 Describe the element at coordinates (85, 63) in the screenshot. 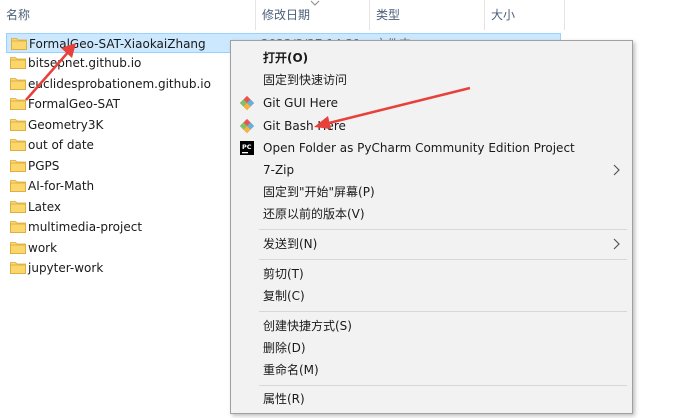

I see `file-name: bitsepnet.github.io` at that location.